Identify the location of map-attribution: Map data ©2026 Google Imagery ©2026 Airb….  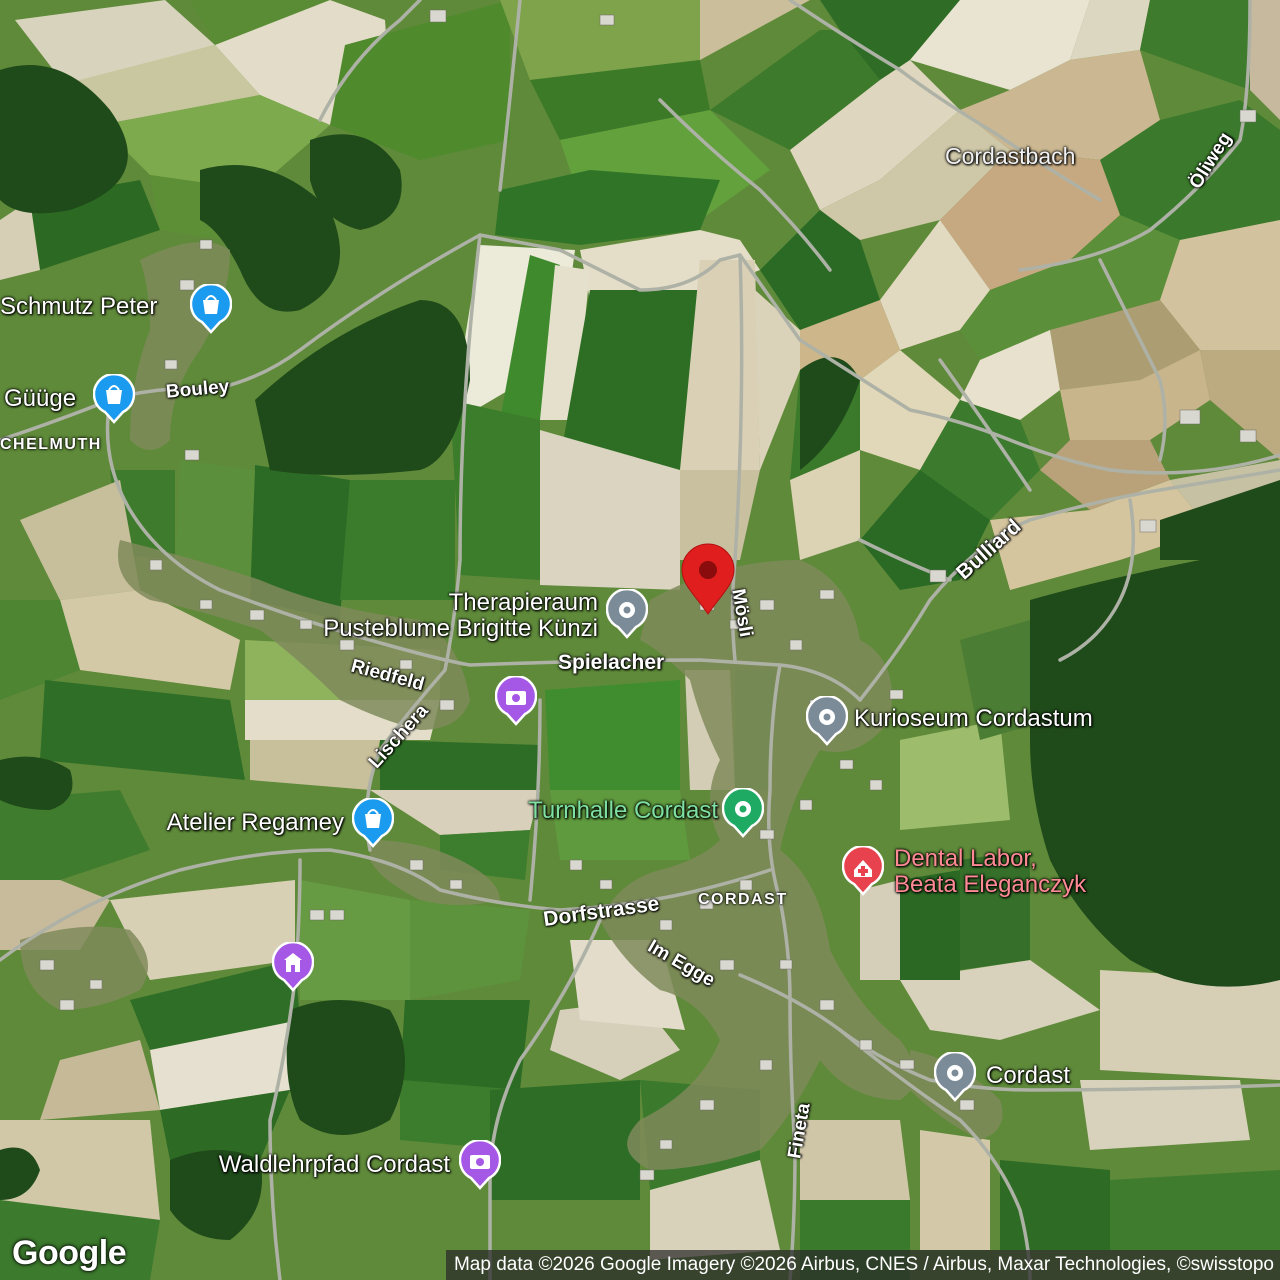
(862, 1265).